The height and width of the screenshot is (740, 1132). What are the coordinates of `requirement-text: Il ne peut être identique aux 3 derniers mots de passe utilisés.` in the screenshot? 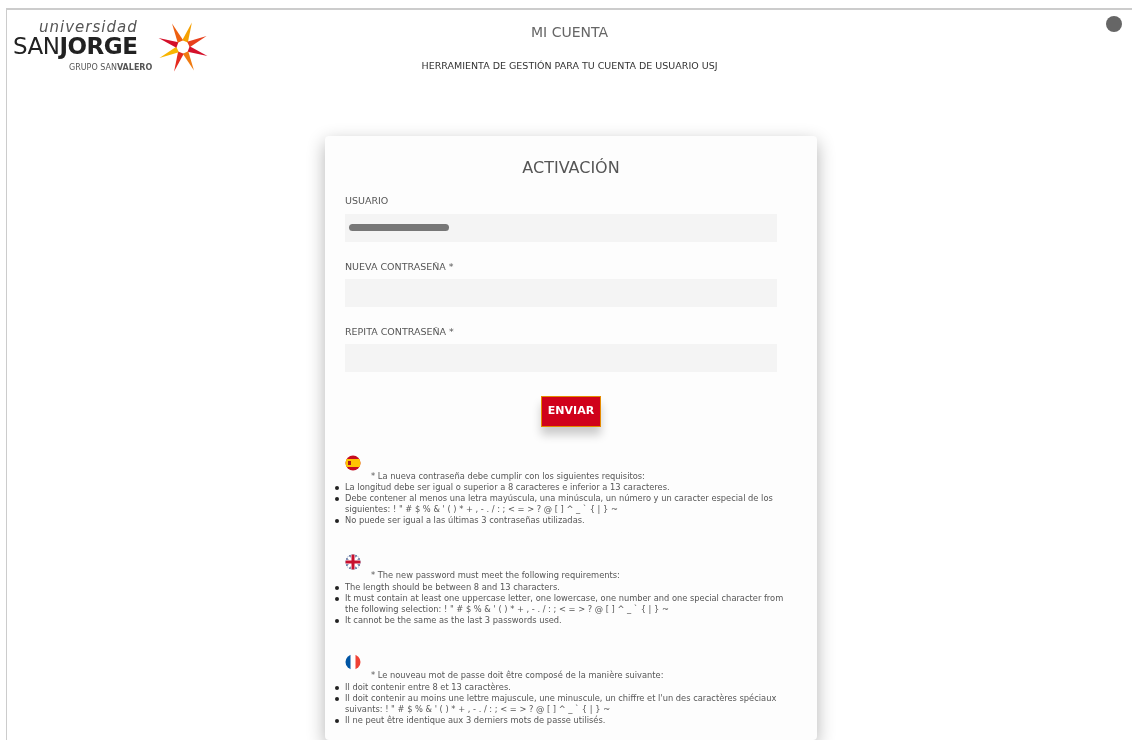 It's located at (475, 721).